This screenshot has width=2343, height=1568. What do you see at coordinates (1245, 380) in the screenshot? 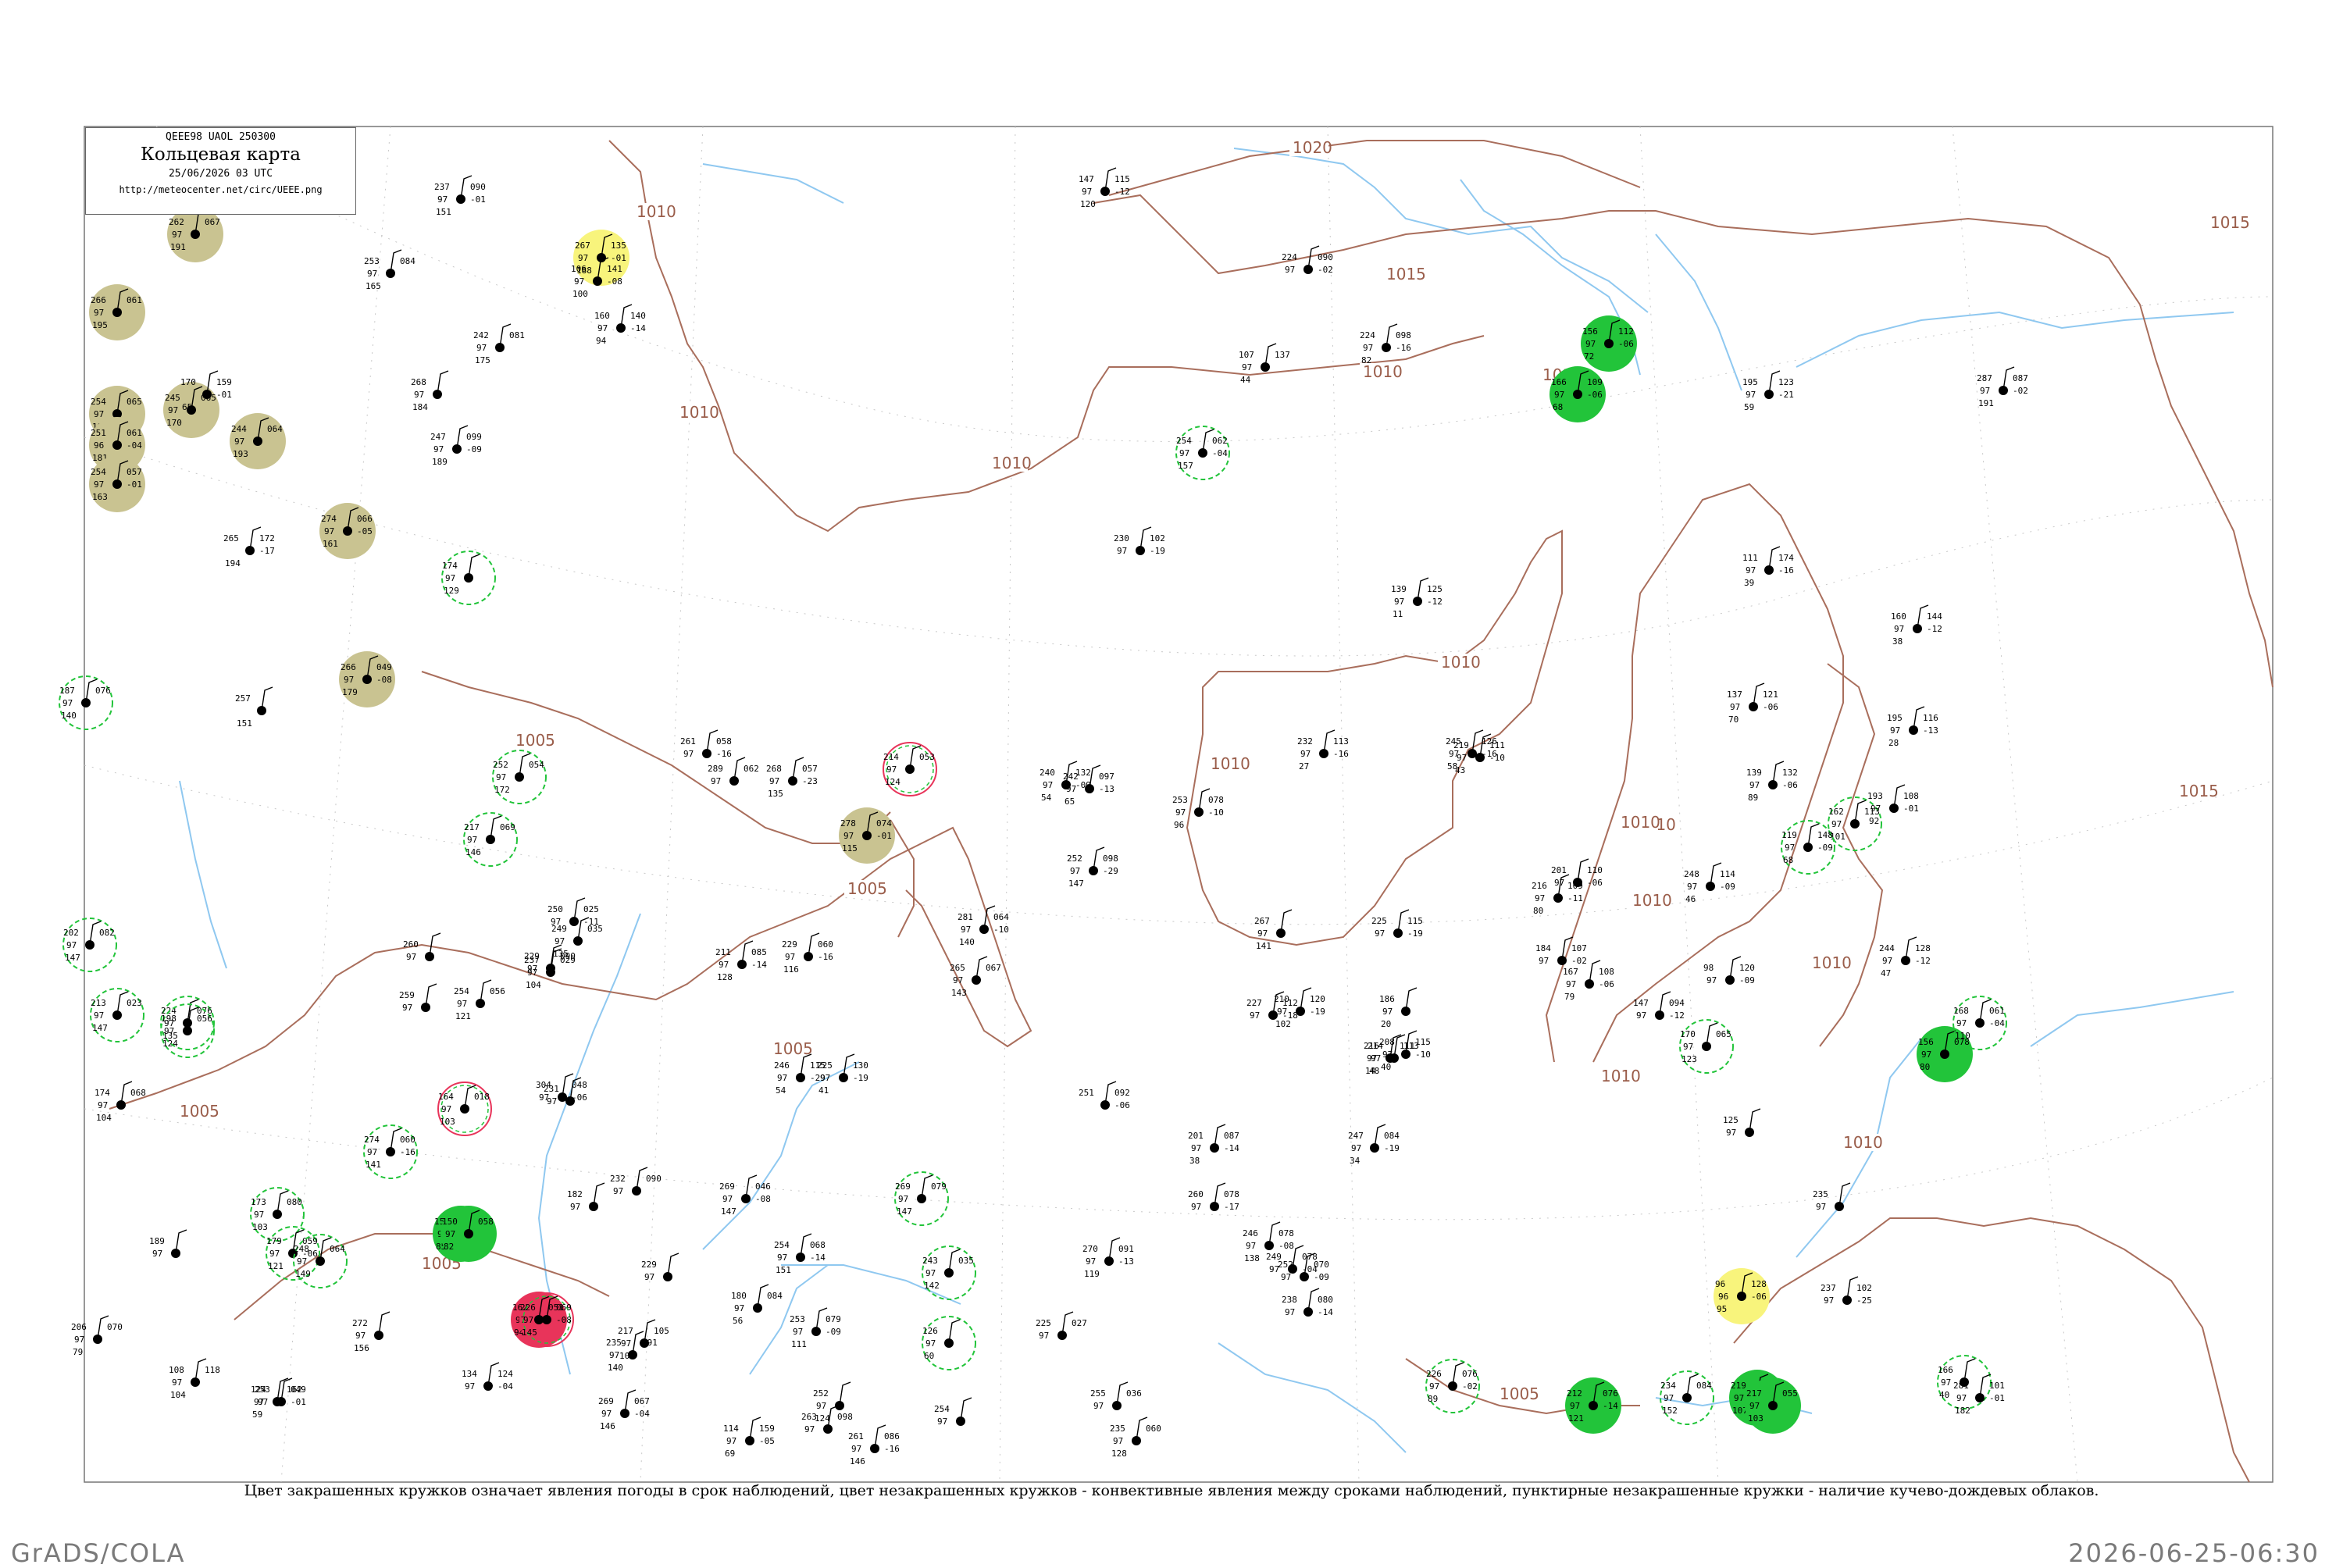
I see `dewpoint-value: 44` at bounding box center [1245, 380].